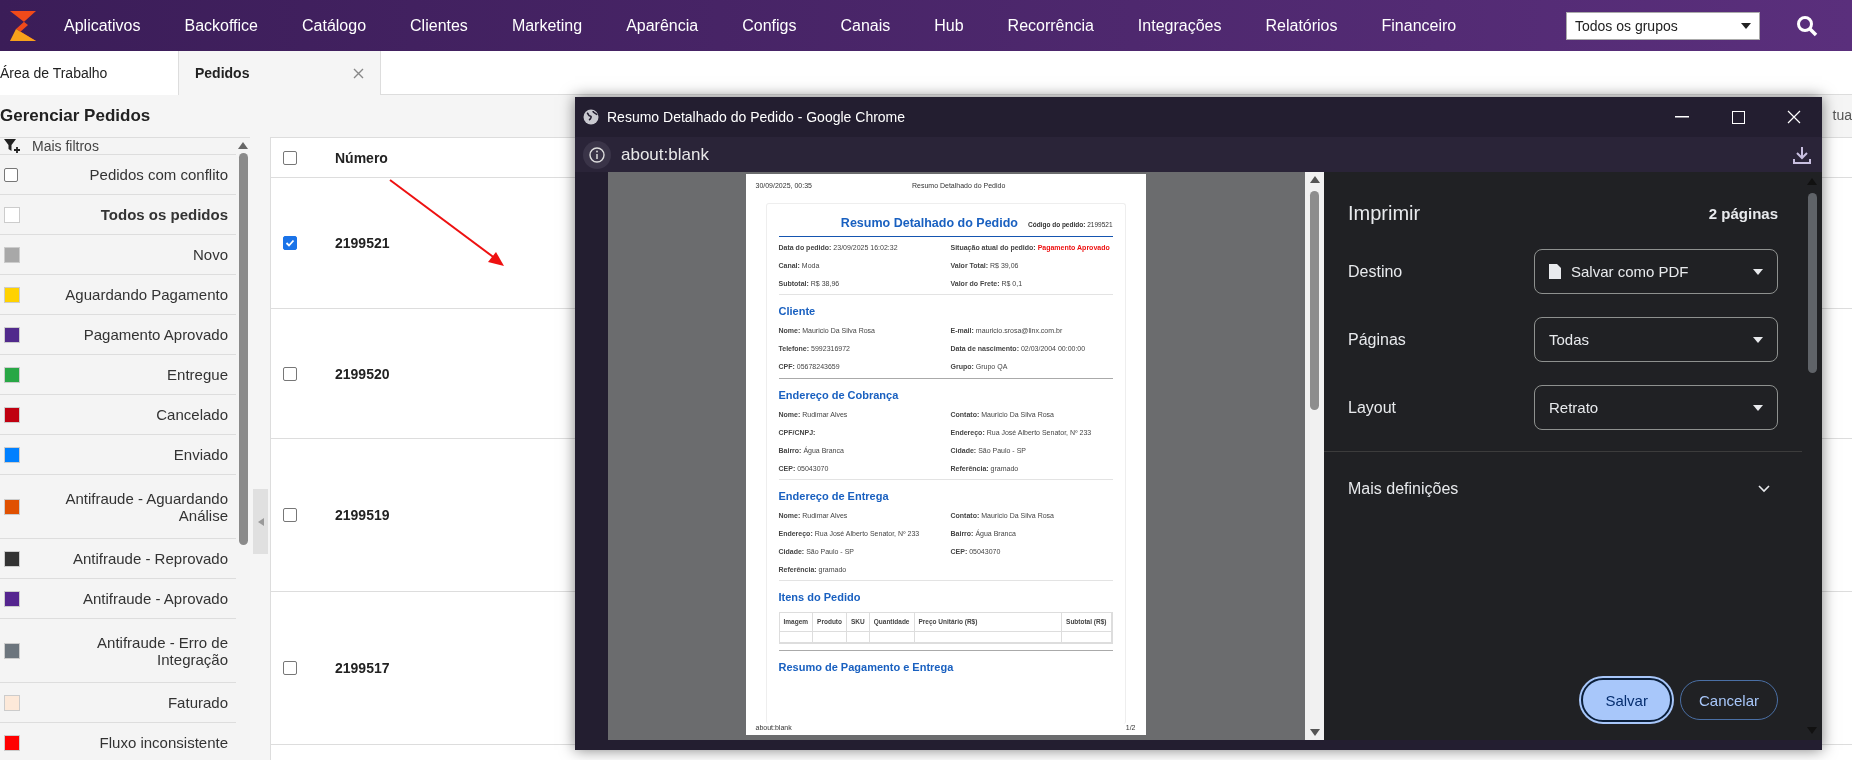 This screenshot has height=760, width=1852. What do you see at coordinates (797, 311) in the screenshot?
I see `section-heading: Cliente` at bounding box center [797, 311].